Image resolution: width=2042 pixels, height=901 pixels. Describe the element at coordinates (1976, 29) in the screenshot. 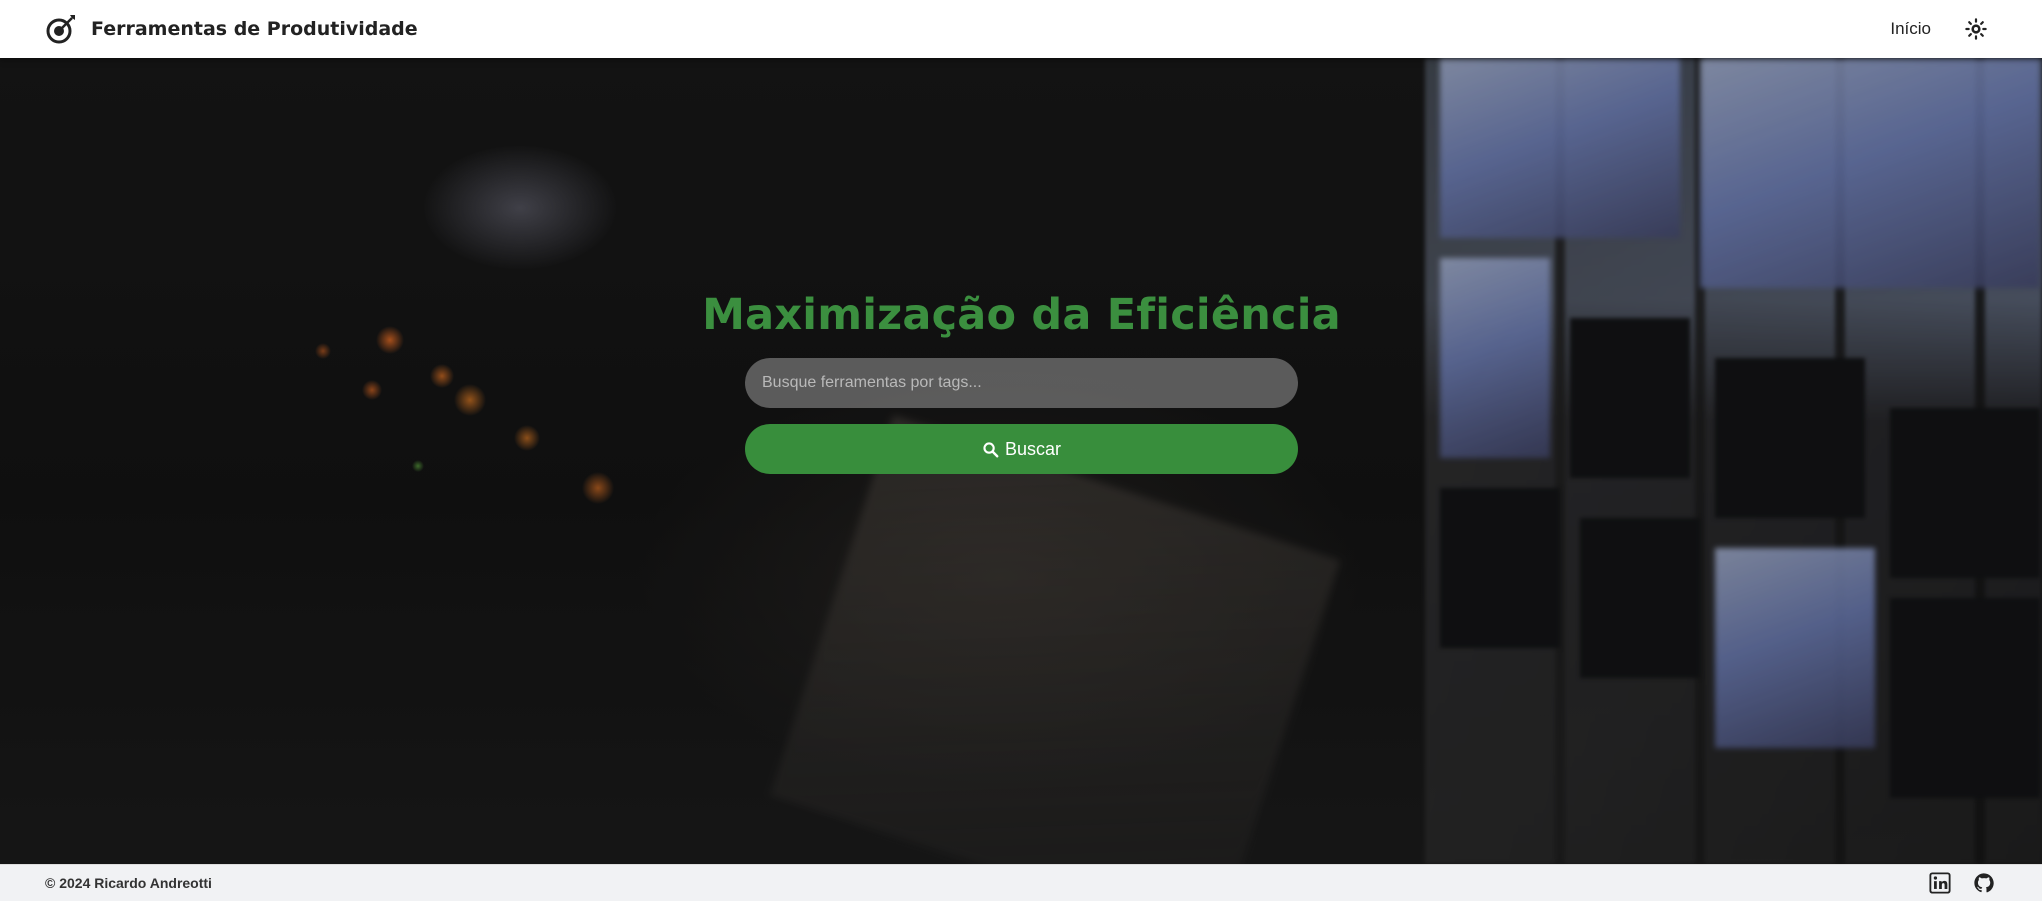

I see `sun-icon` at that location.